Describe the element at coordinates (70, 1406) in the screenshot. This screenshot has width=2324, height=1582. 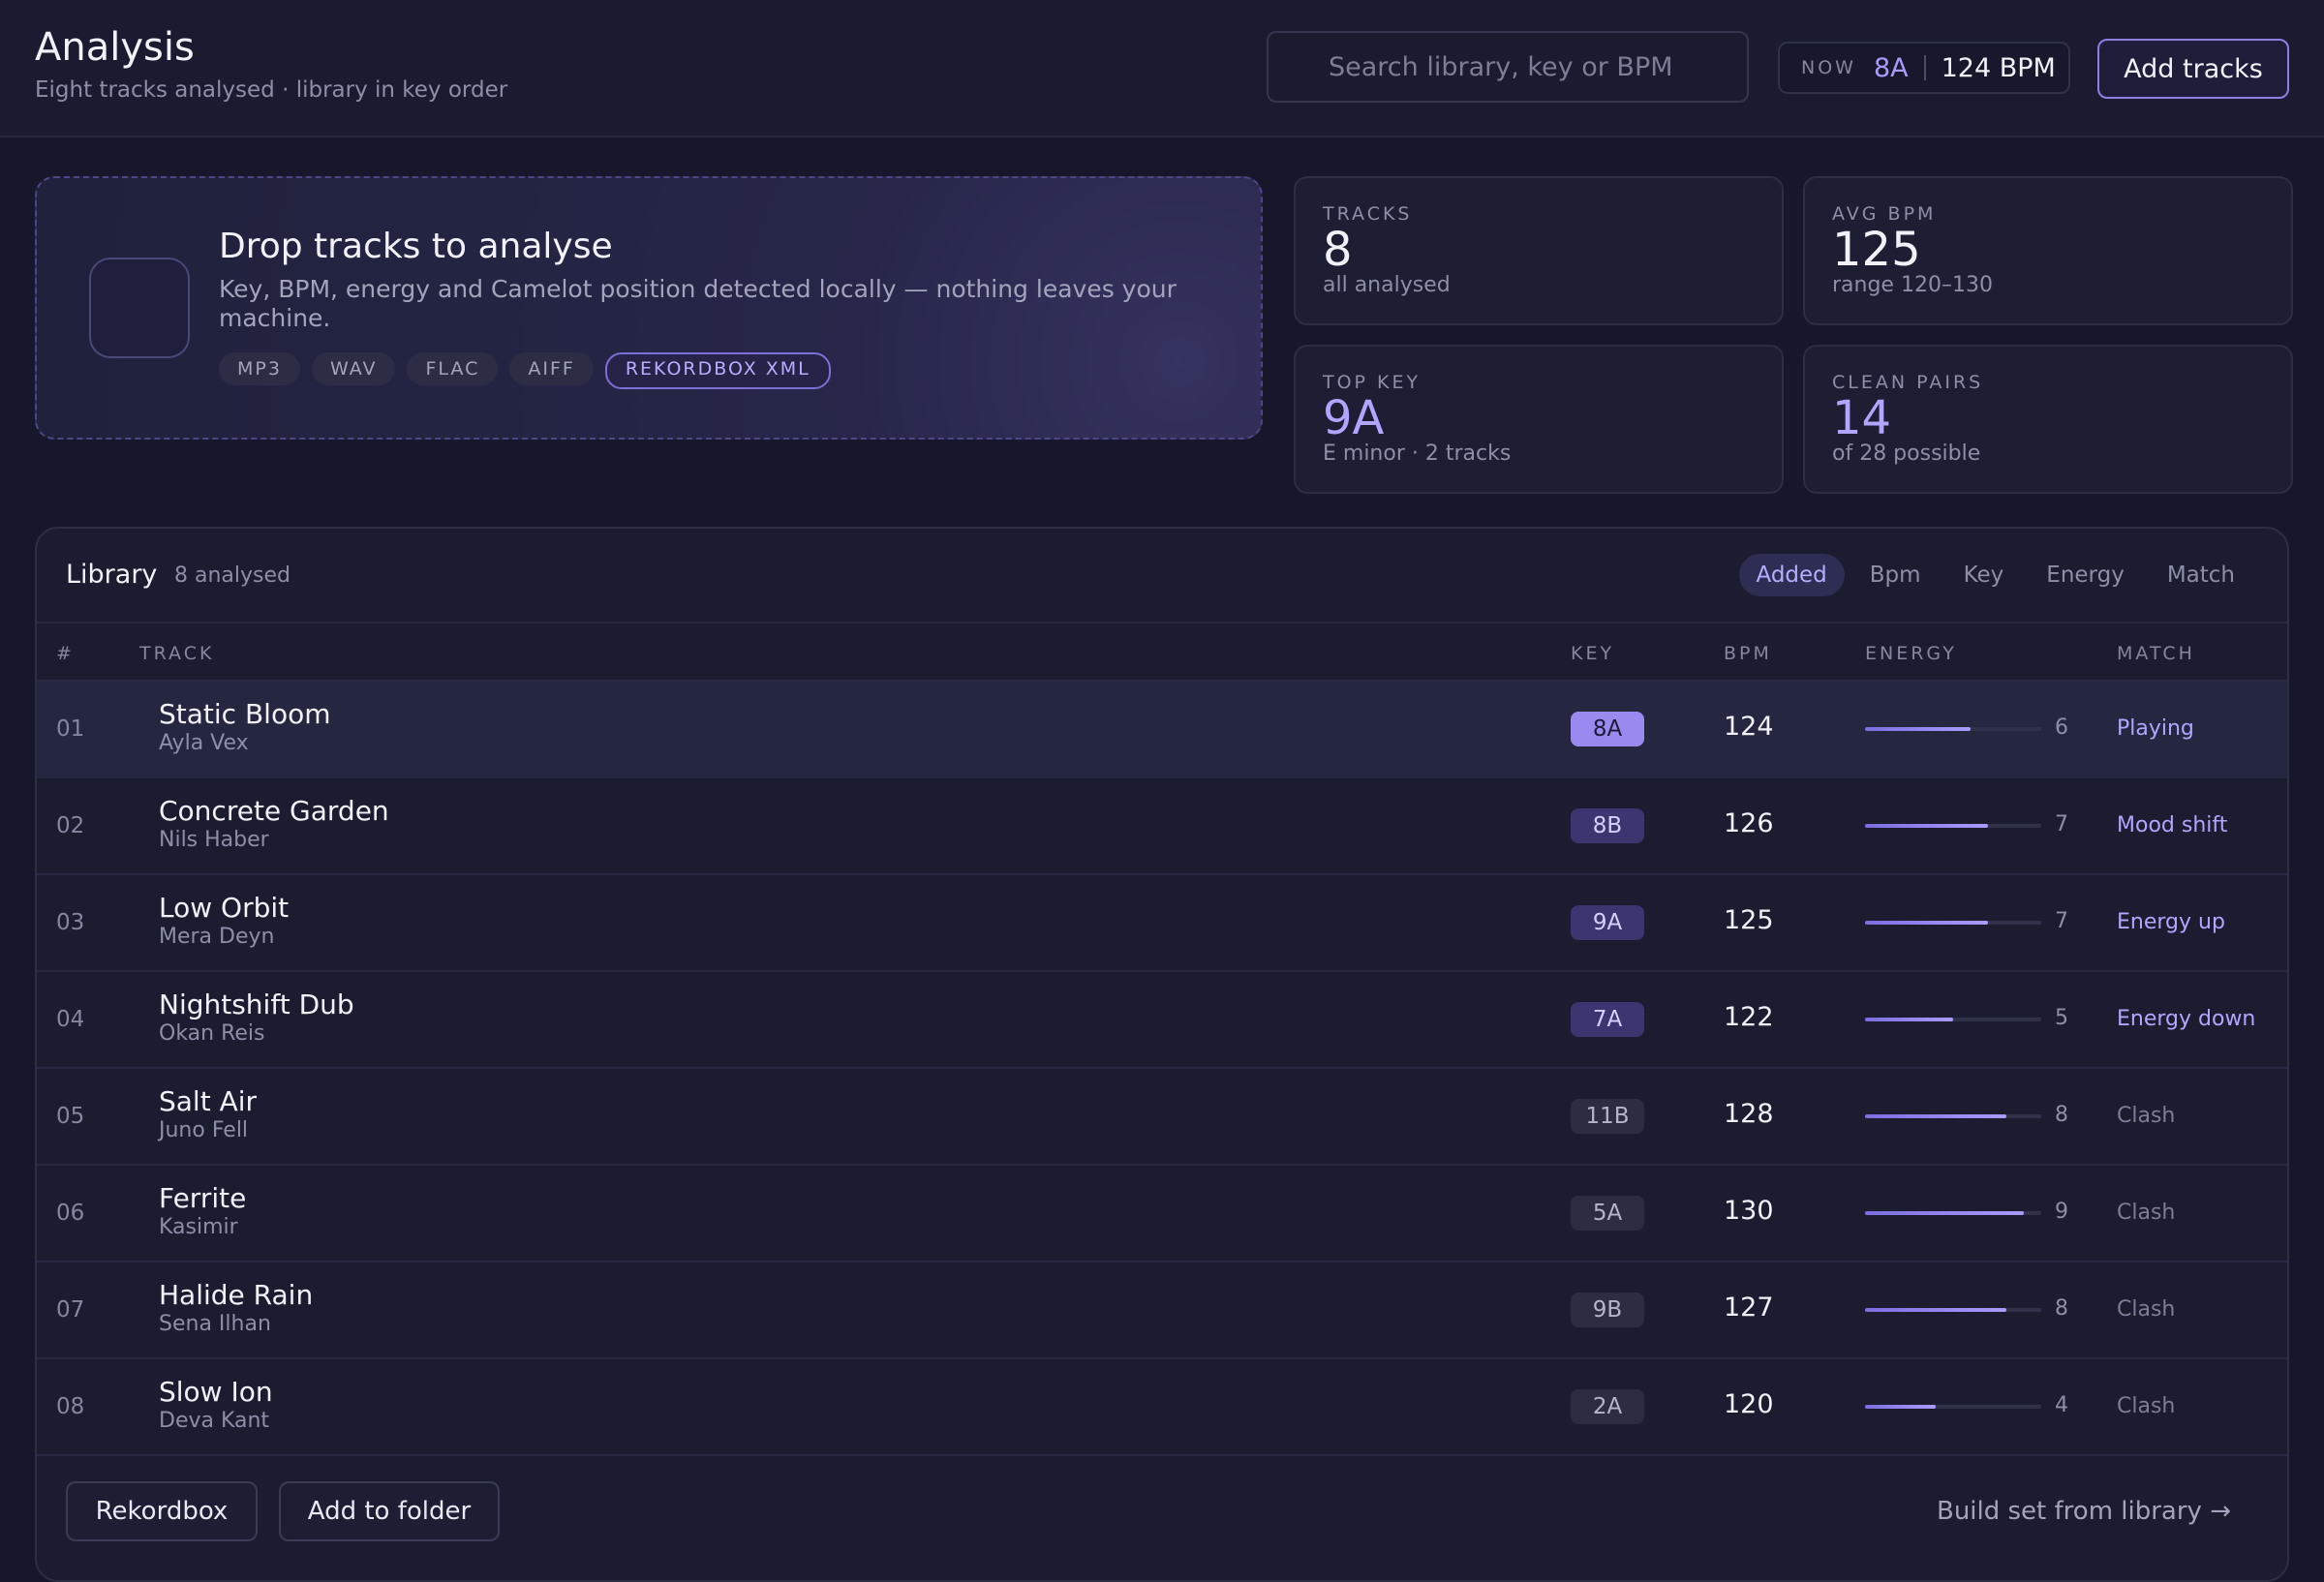
I see `track-number: 08` at that location.